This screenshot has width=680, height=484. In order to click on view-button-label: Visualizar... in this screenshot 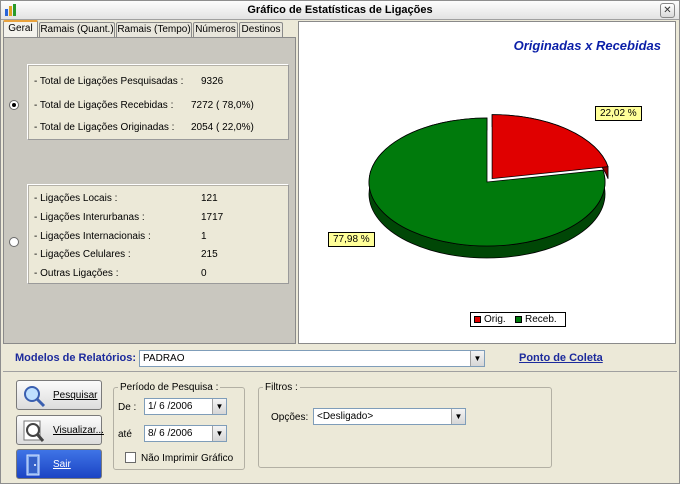, I will do `click(78, 430)`.